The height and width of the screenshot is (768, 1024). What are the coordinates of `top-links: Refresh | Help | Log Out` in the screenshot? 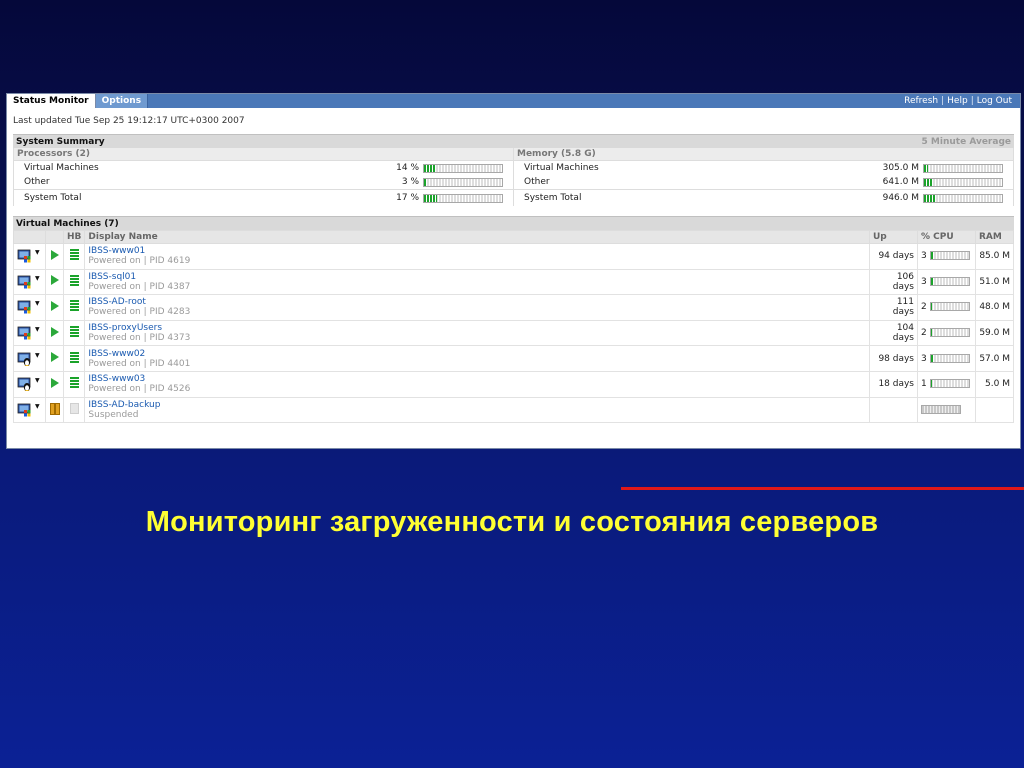 It's located at (958, 101).